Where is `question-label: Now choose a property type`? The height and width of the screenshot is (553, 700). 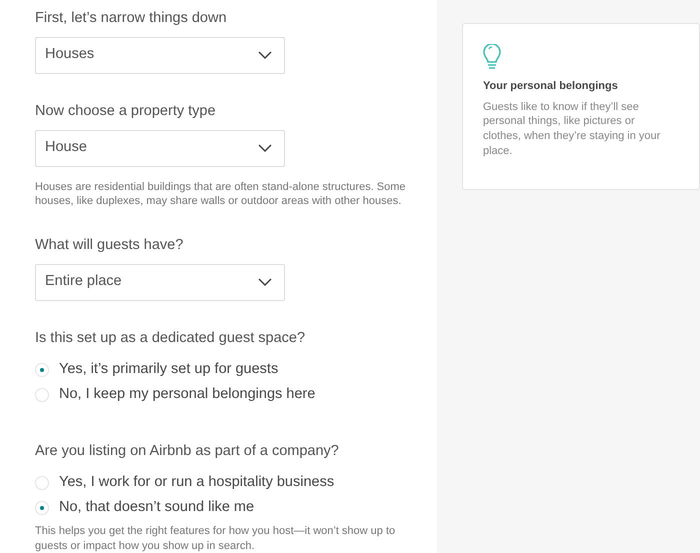
question-label: Now choose a property type is located at coordinates (126, 111).